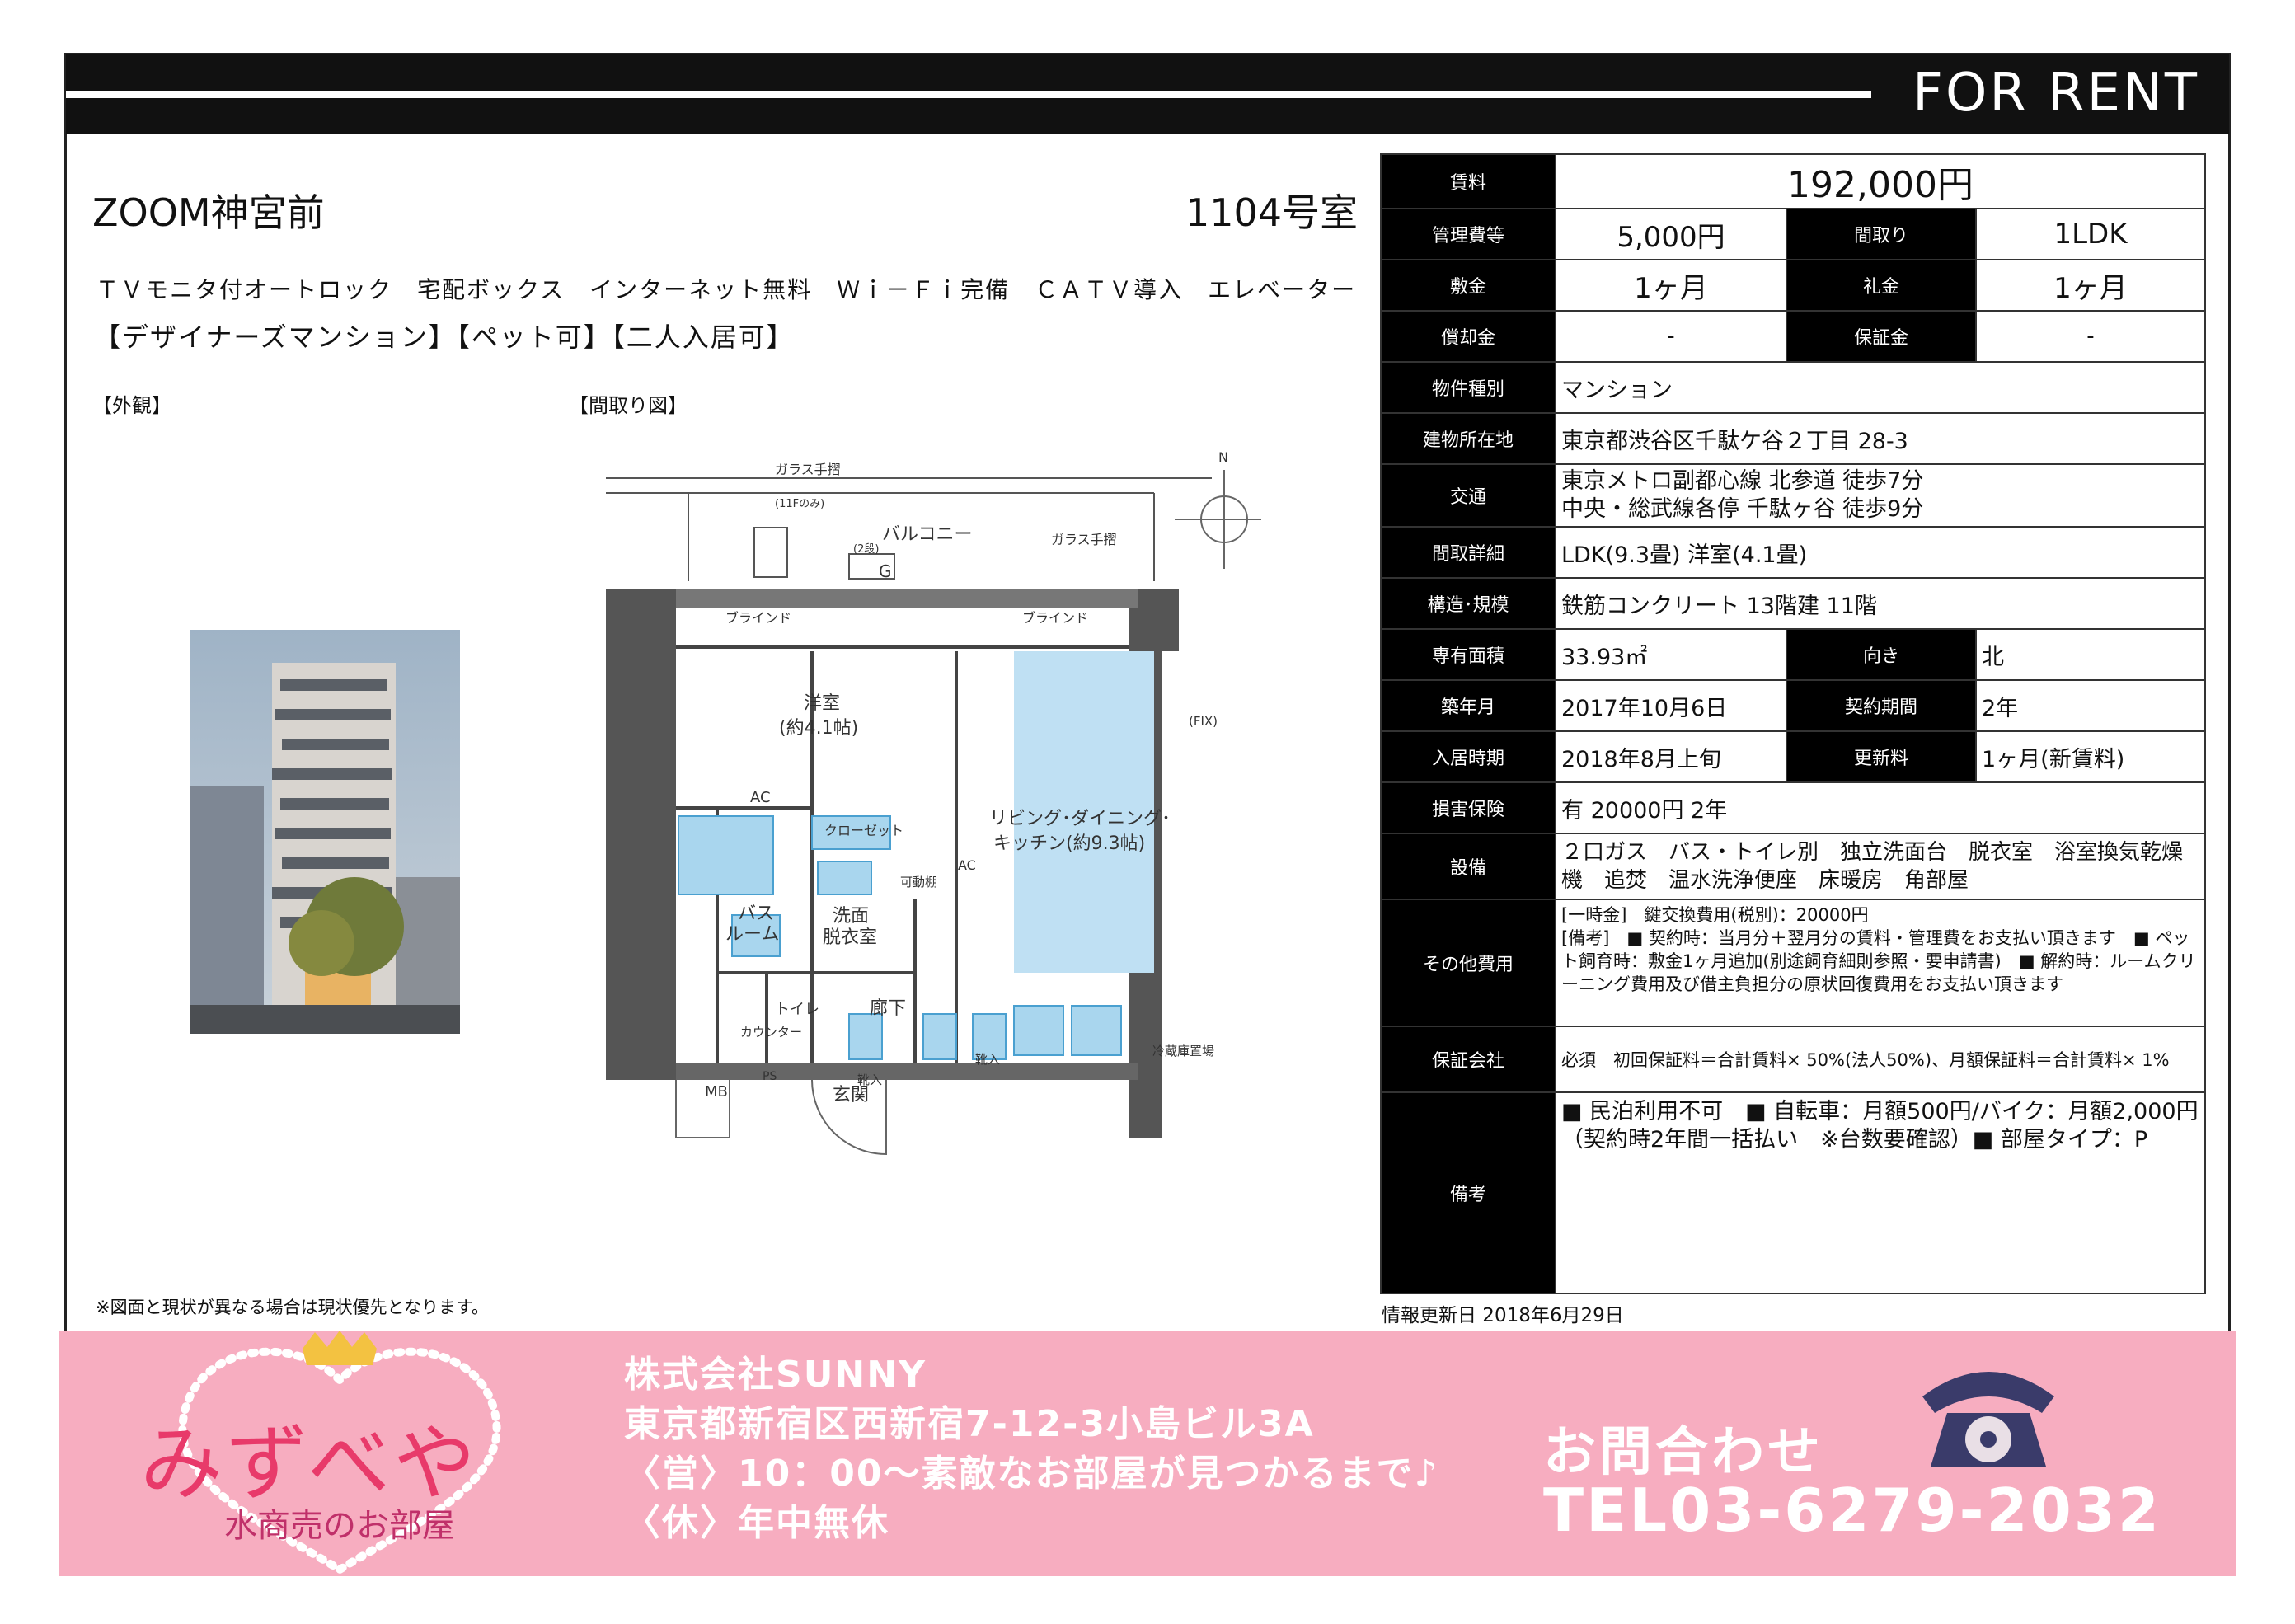 Image resolution: width=2295 pixels, height=1624 pixels. I want to click on built-date-value: 2017年10月6日, so click(1671, 706).